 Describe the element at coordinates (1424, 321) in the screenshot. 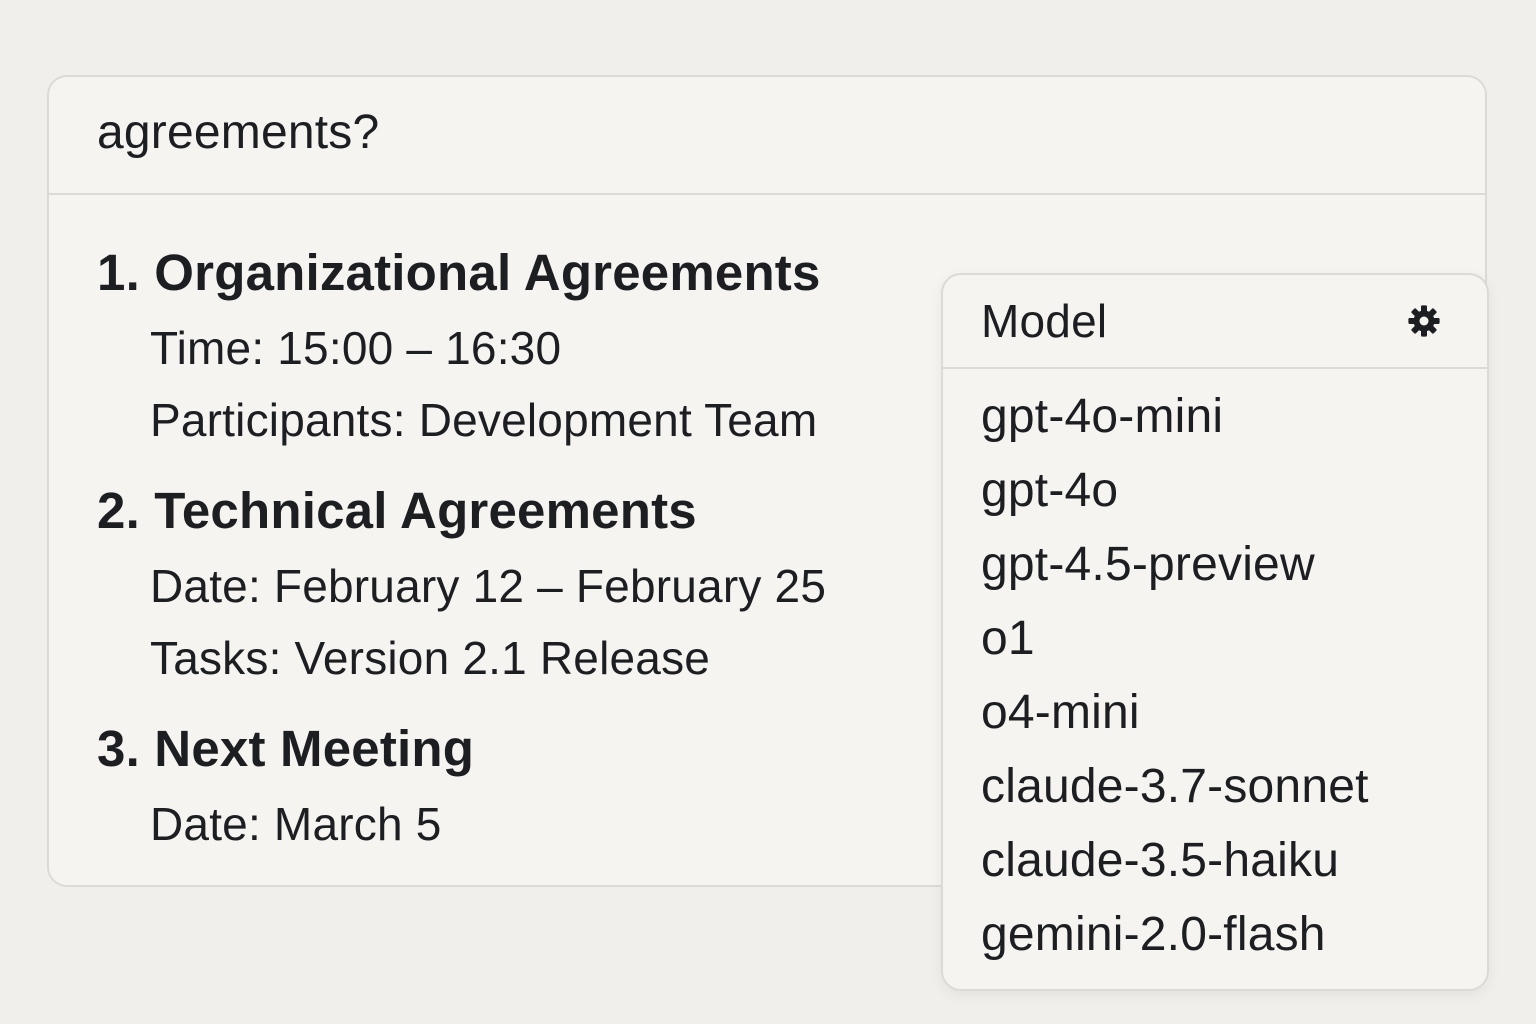

I see `gear-icon` at that location.